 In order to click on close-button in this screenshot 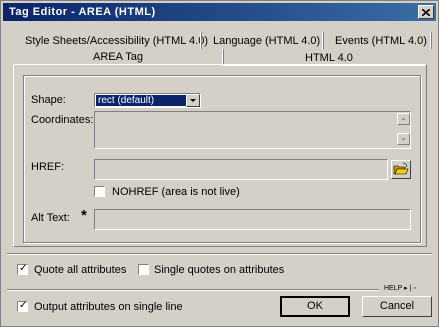, I will do `click(426, 12)`.